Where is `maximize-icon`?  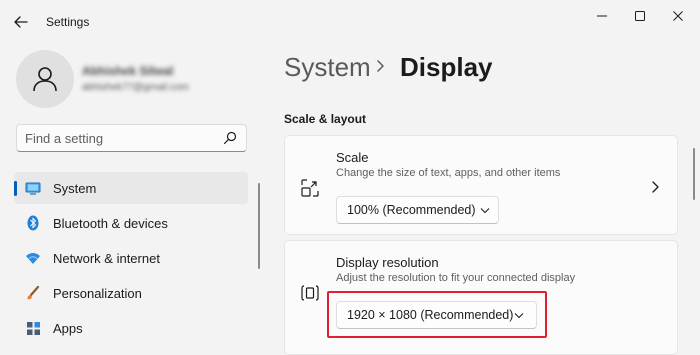 maximize-icon is located at coordinates (640, 16).